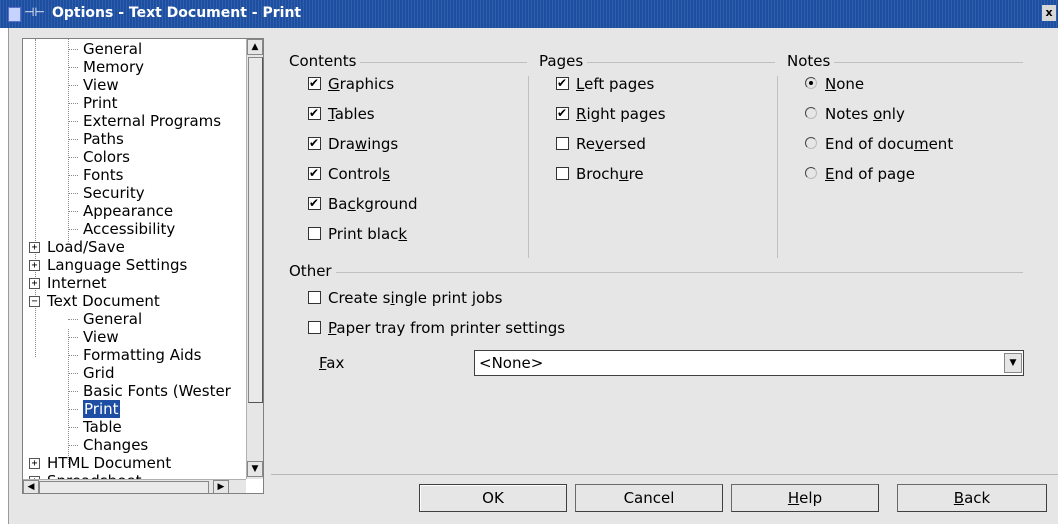 This screenshot has width=1058, height=524. I want to click on scroll-right-icon: ▶, so click(221, 486).